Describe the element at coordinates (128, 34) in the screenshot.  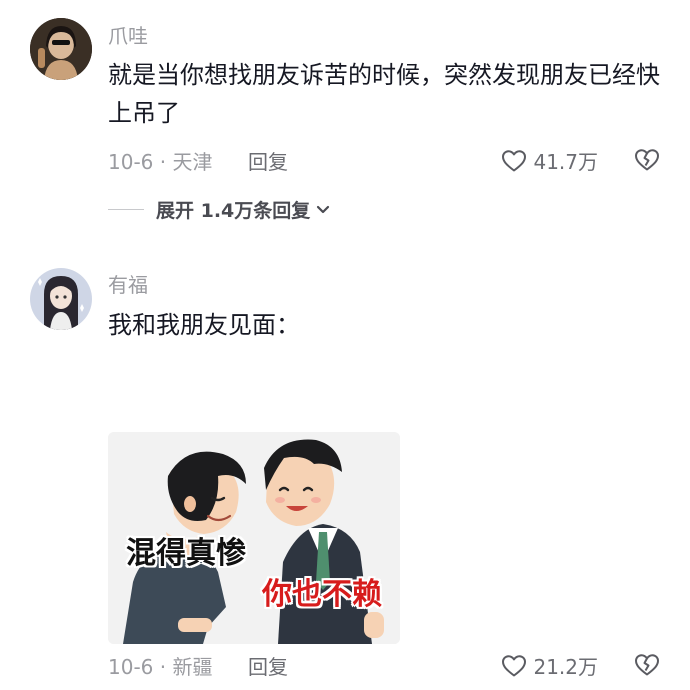
I see `username: 爪哇` at that location.